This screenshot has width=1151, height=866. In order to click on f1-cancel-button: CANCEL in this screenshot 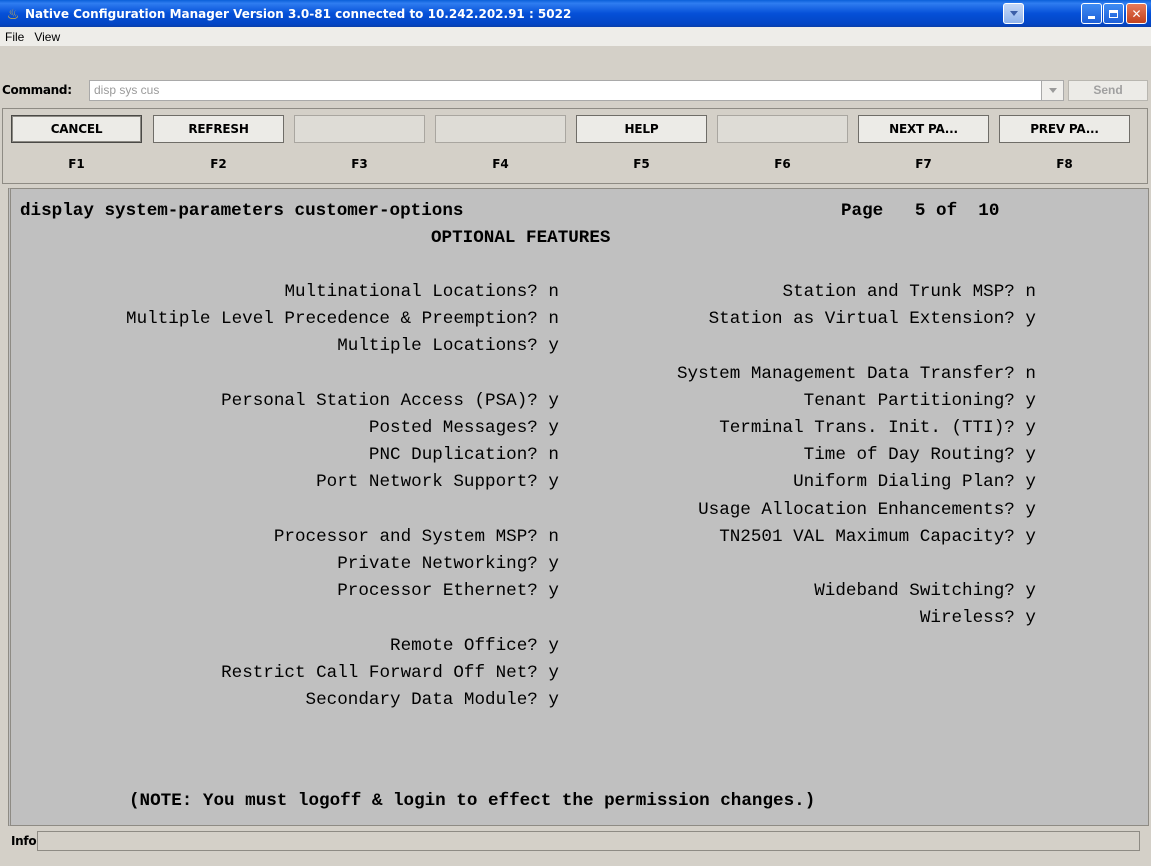, I will do `click(76, 129)`.